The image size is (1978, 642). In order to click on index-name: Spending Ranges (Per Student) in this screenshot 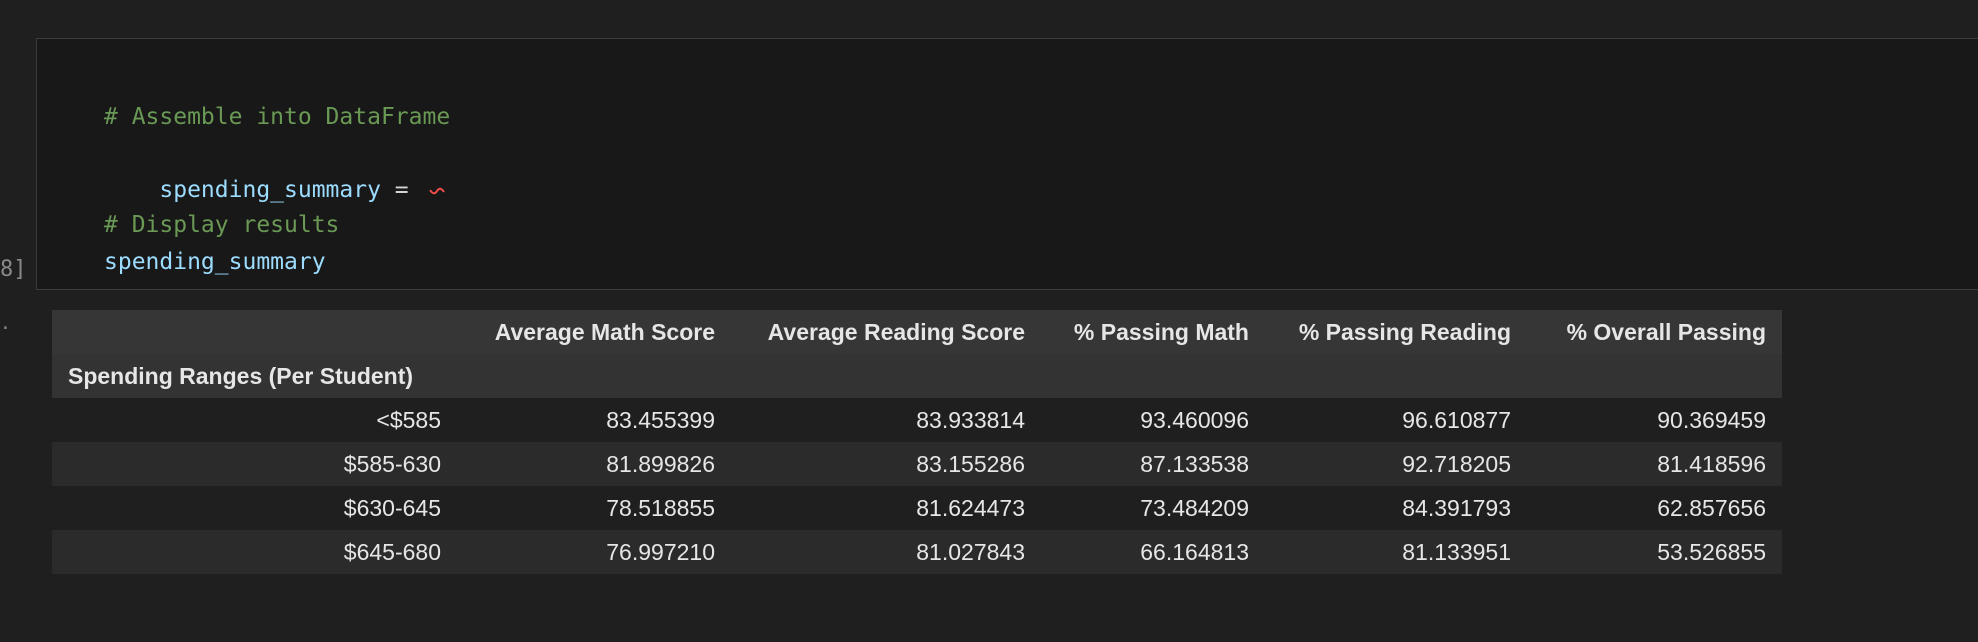, I will do `click(254, 376)`.